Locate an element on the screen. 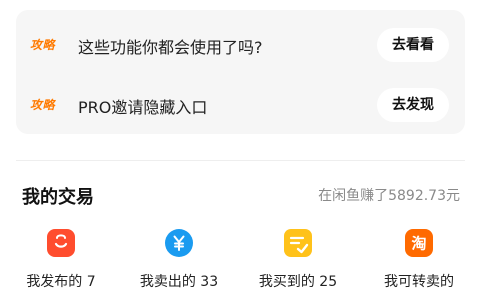 This screenshot has width=480, height=300. svg-text: 淘 is located at coordinates (418, 244).